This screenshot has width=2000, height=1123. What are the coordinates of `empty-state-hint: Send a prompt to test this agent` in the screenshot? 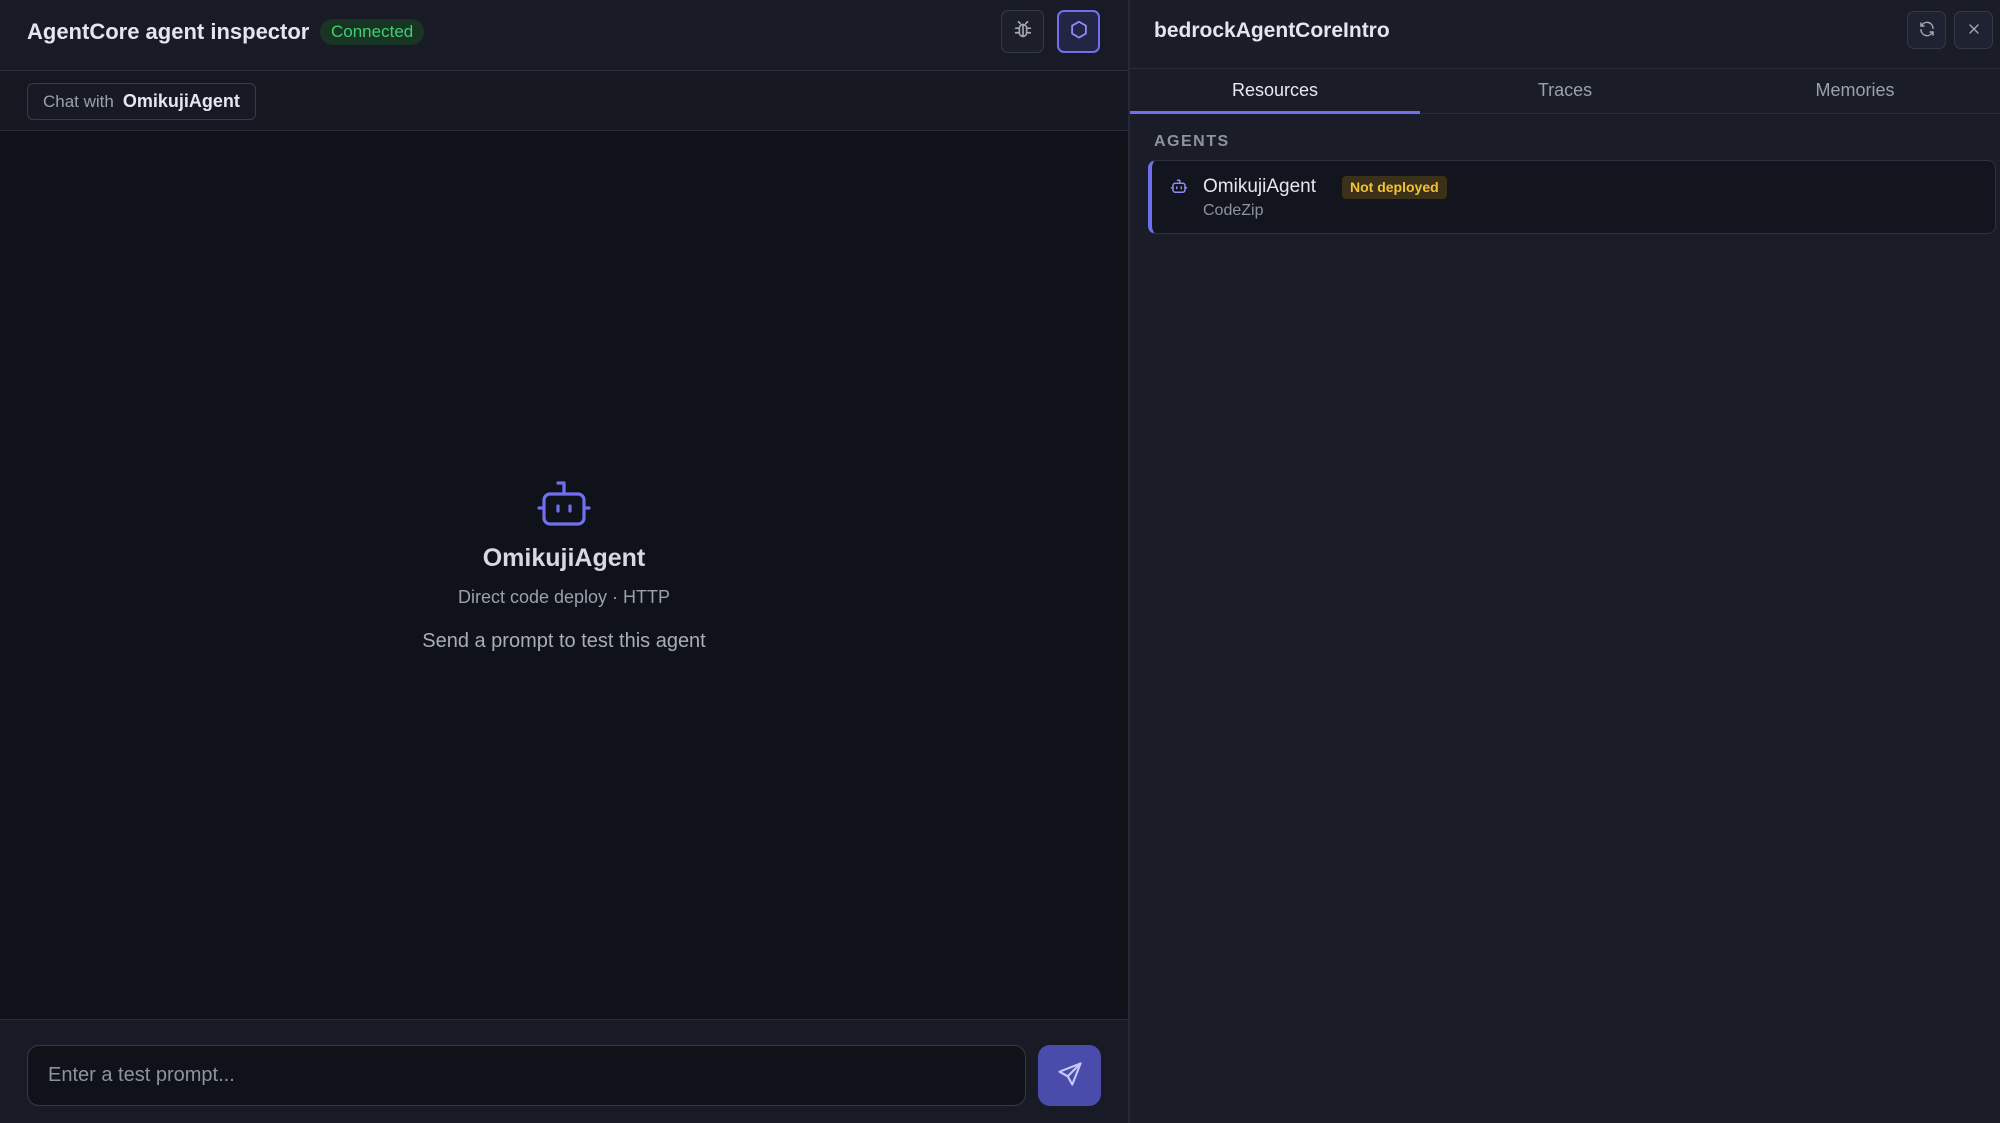 It's located at (564, 641).